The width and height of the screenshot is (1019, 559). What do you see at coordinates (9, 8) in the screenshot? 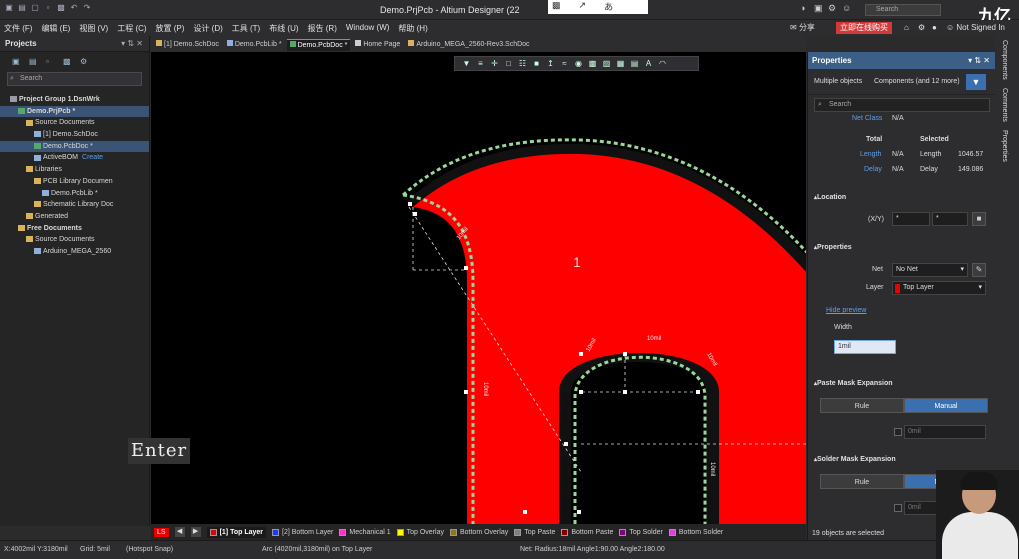
I see `save-icon: ▣` at bounding box center [9, 8].